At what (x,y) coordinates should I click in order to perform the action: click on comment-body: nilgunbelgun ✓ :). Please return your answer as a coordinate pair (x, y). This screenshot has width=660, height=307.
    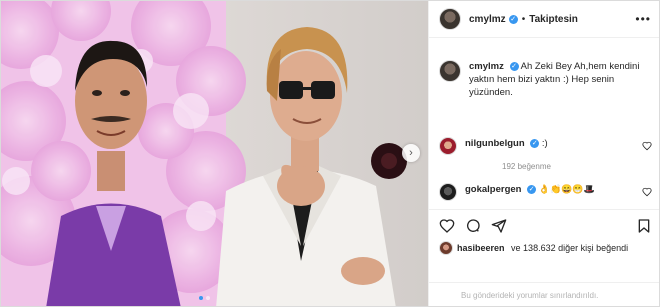
    Looking at the image, I should click on (506, 143).